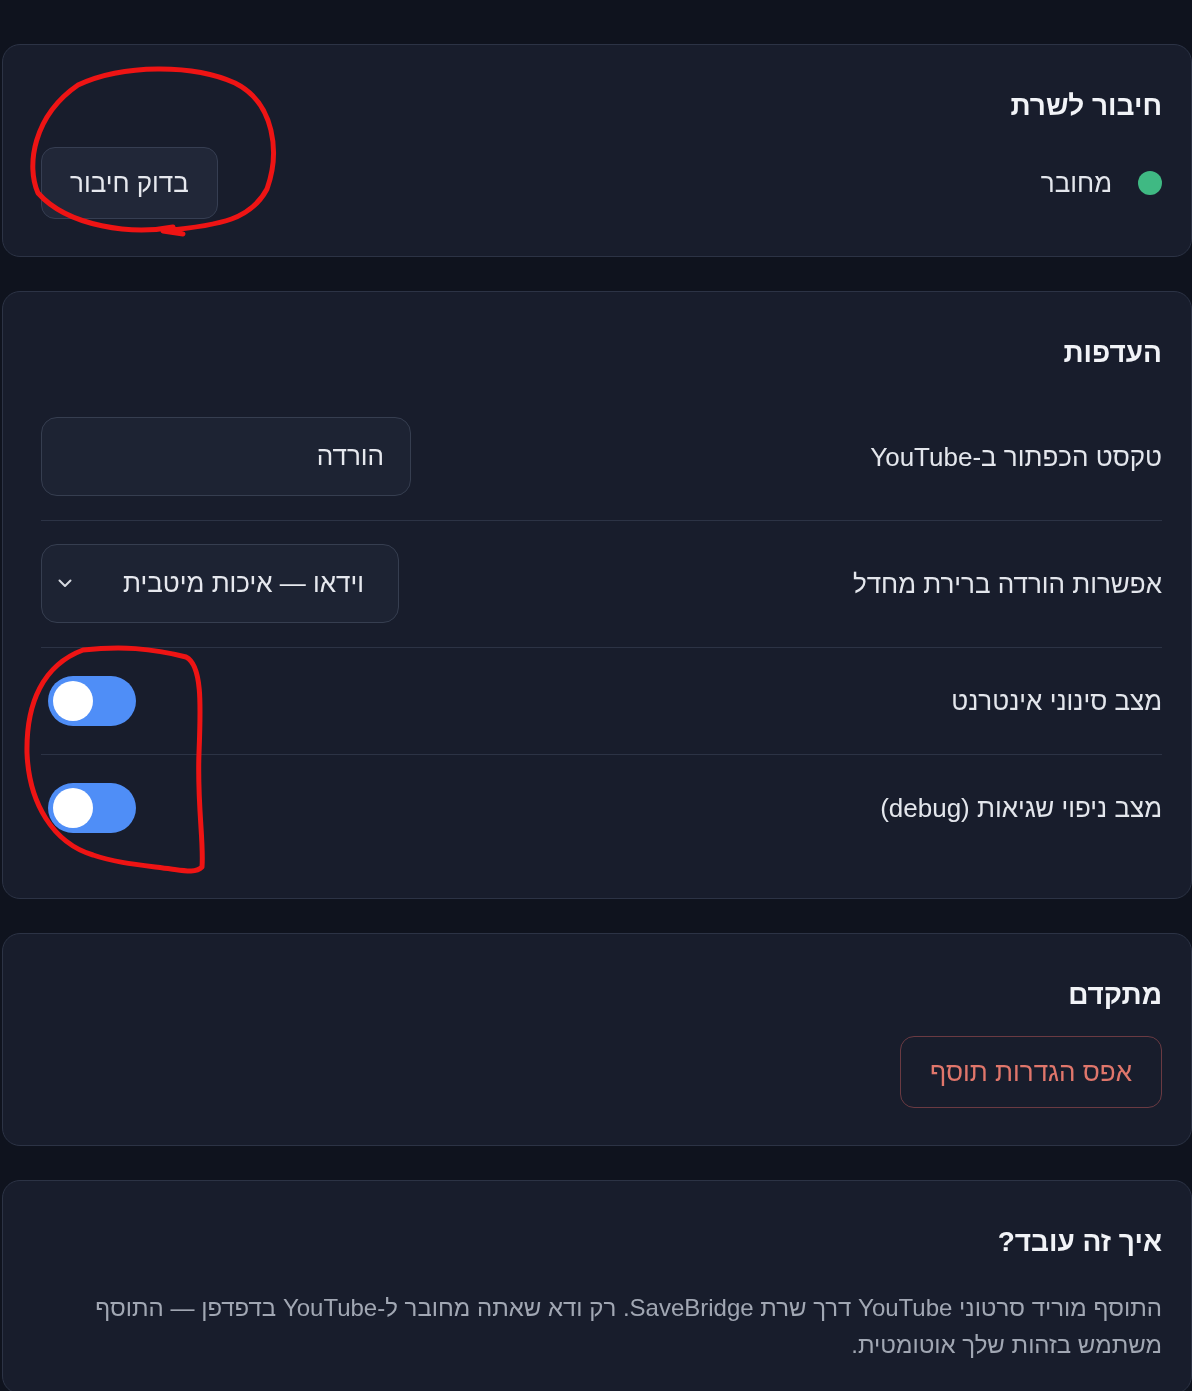 The image size is (1192, 1391). I want to click on status-label: מחובר, so click(1076, 183).